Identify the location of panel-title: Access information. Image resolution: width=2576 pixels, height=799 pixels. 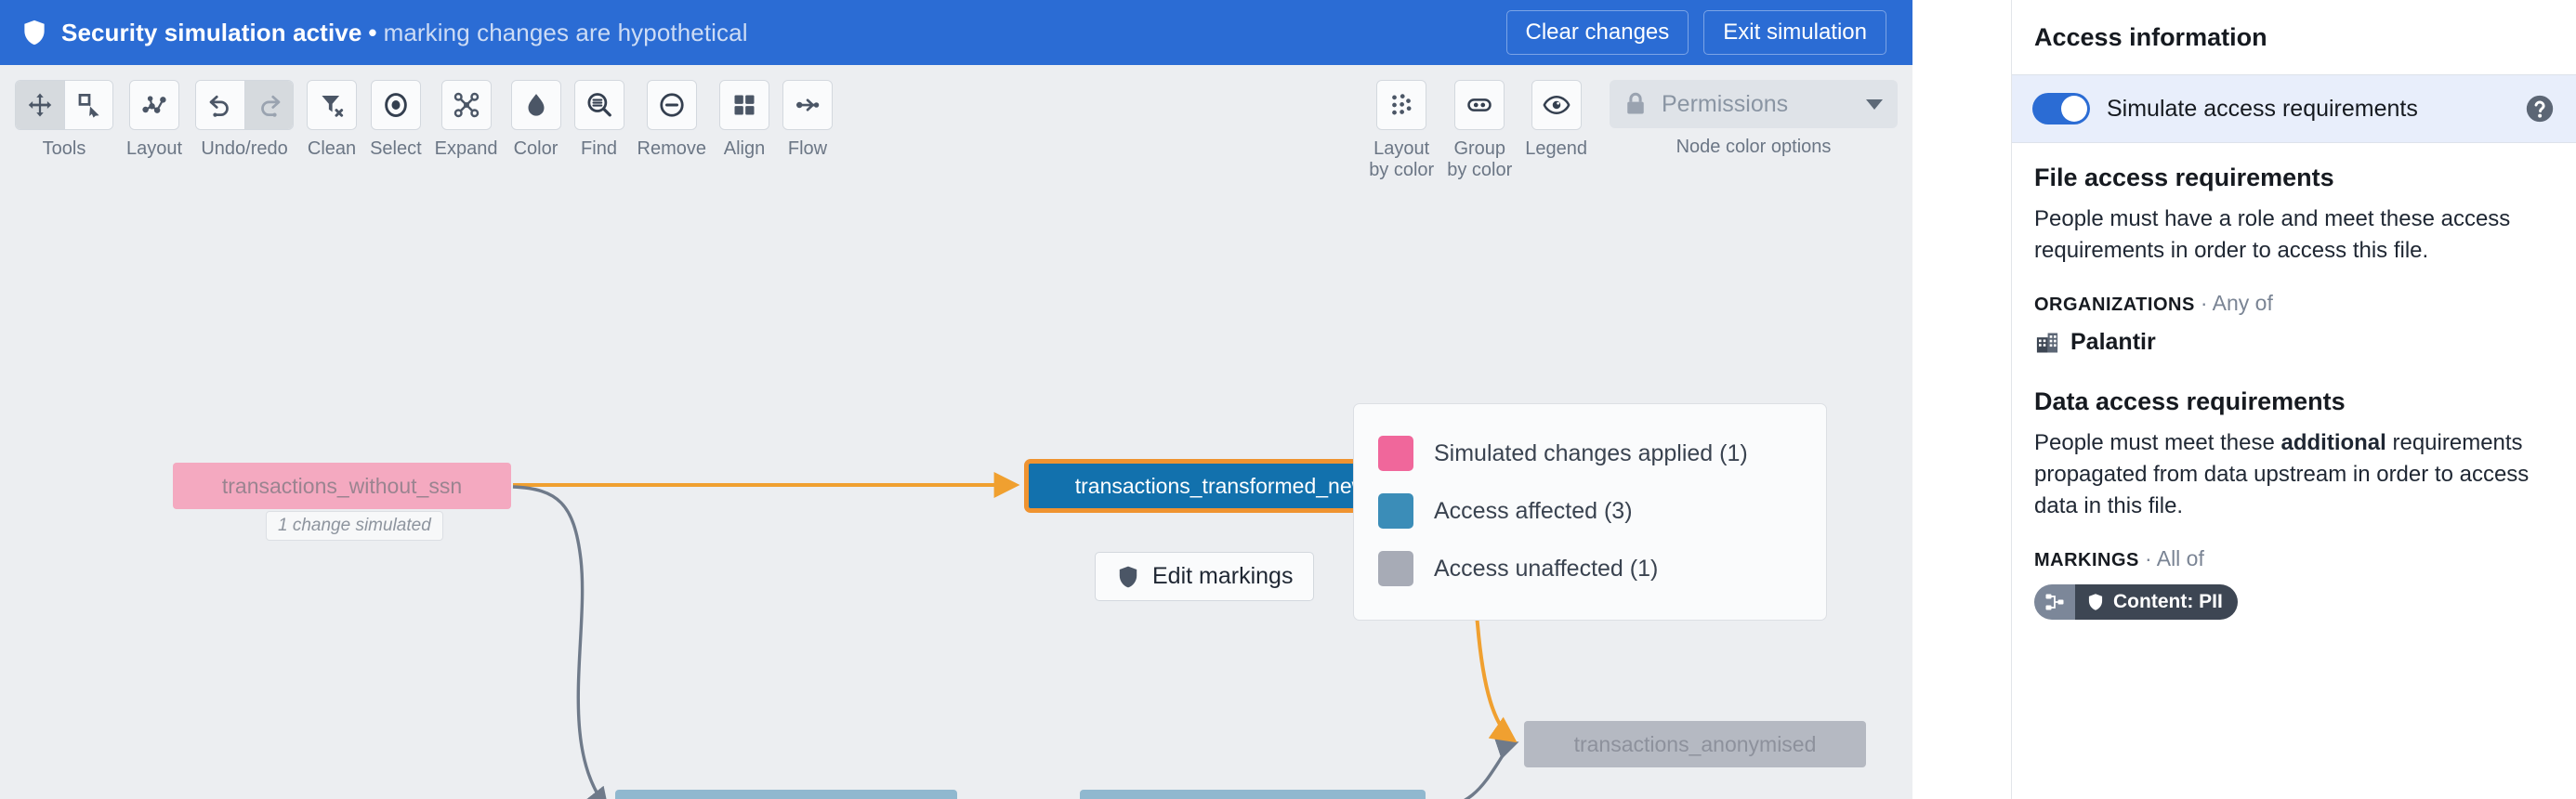
(2150, 36).